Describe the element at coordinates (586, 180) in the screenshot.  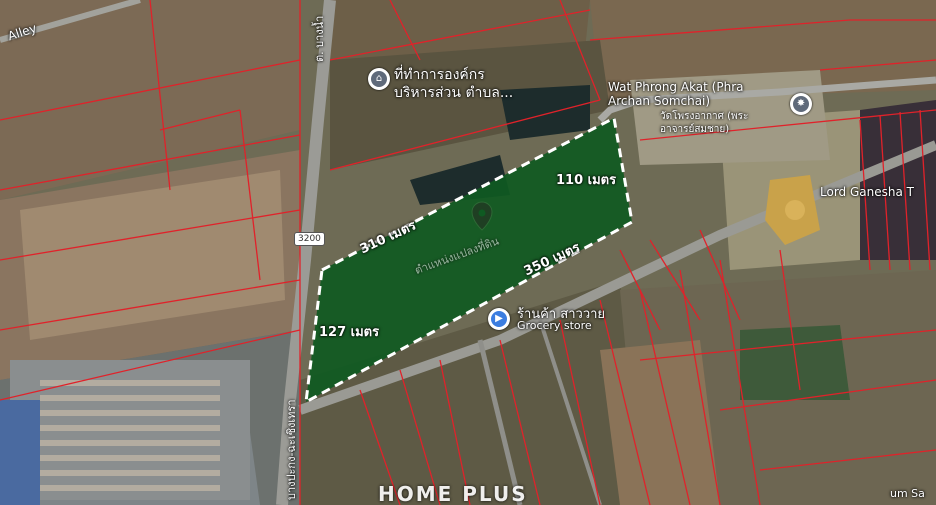
I see `plot-side-top-length: 110 เมตร` at that location.